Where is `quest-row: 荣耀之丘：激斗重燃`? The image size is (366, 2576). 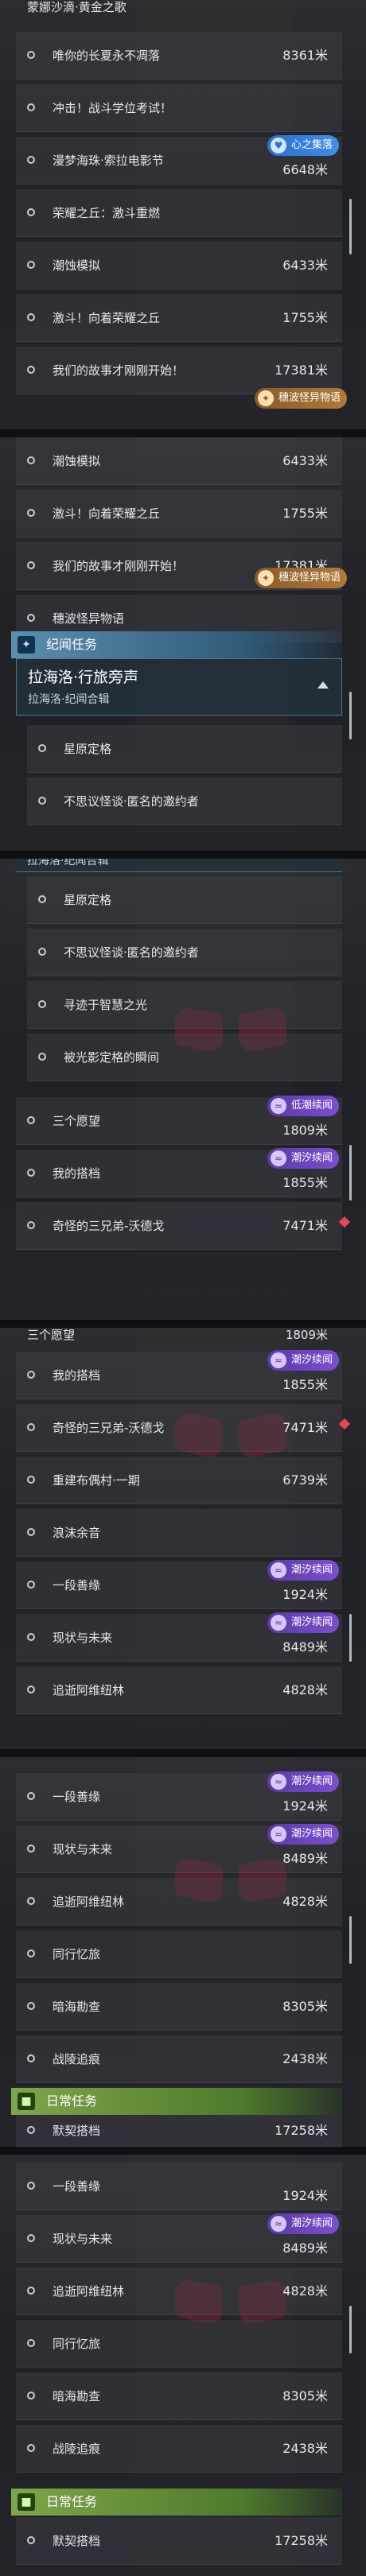
quest-row: 荣耀之丘：激斗重燃 is located at coordinates (179, 213).